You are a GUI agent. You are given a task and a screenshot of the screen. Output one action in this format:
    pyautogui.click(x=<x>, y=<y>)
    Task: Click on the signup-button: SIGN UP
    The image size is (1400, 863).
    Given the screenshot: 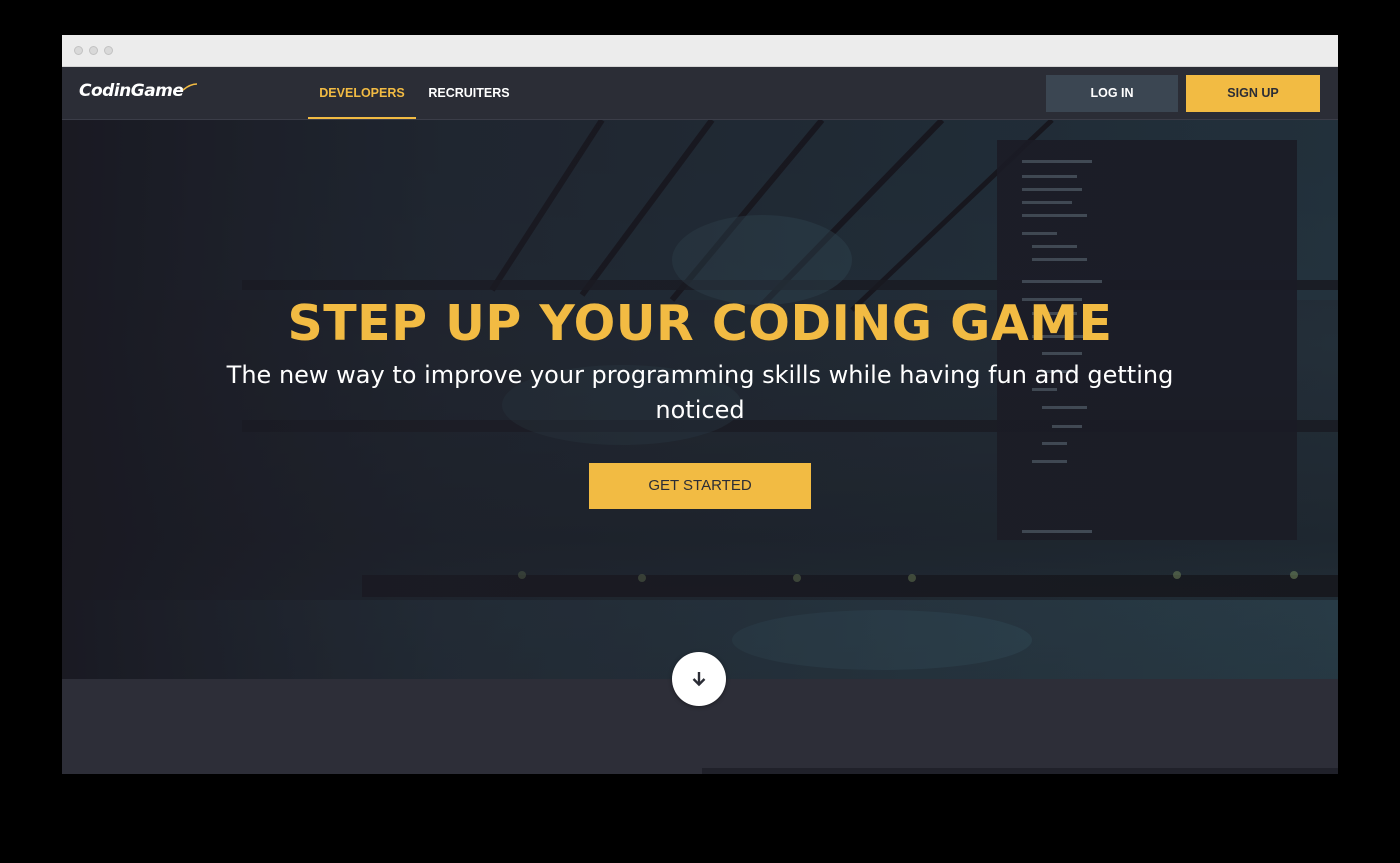 What is the action you would take?
    pyautogui.click(x=1253, y=93)
    